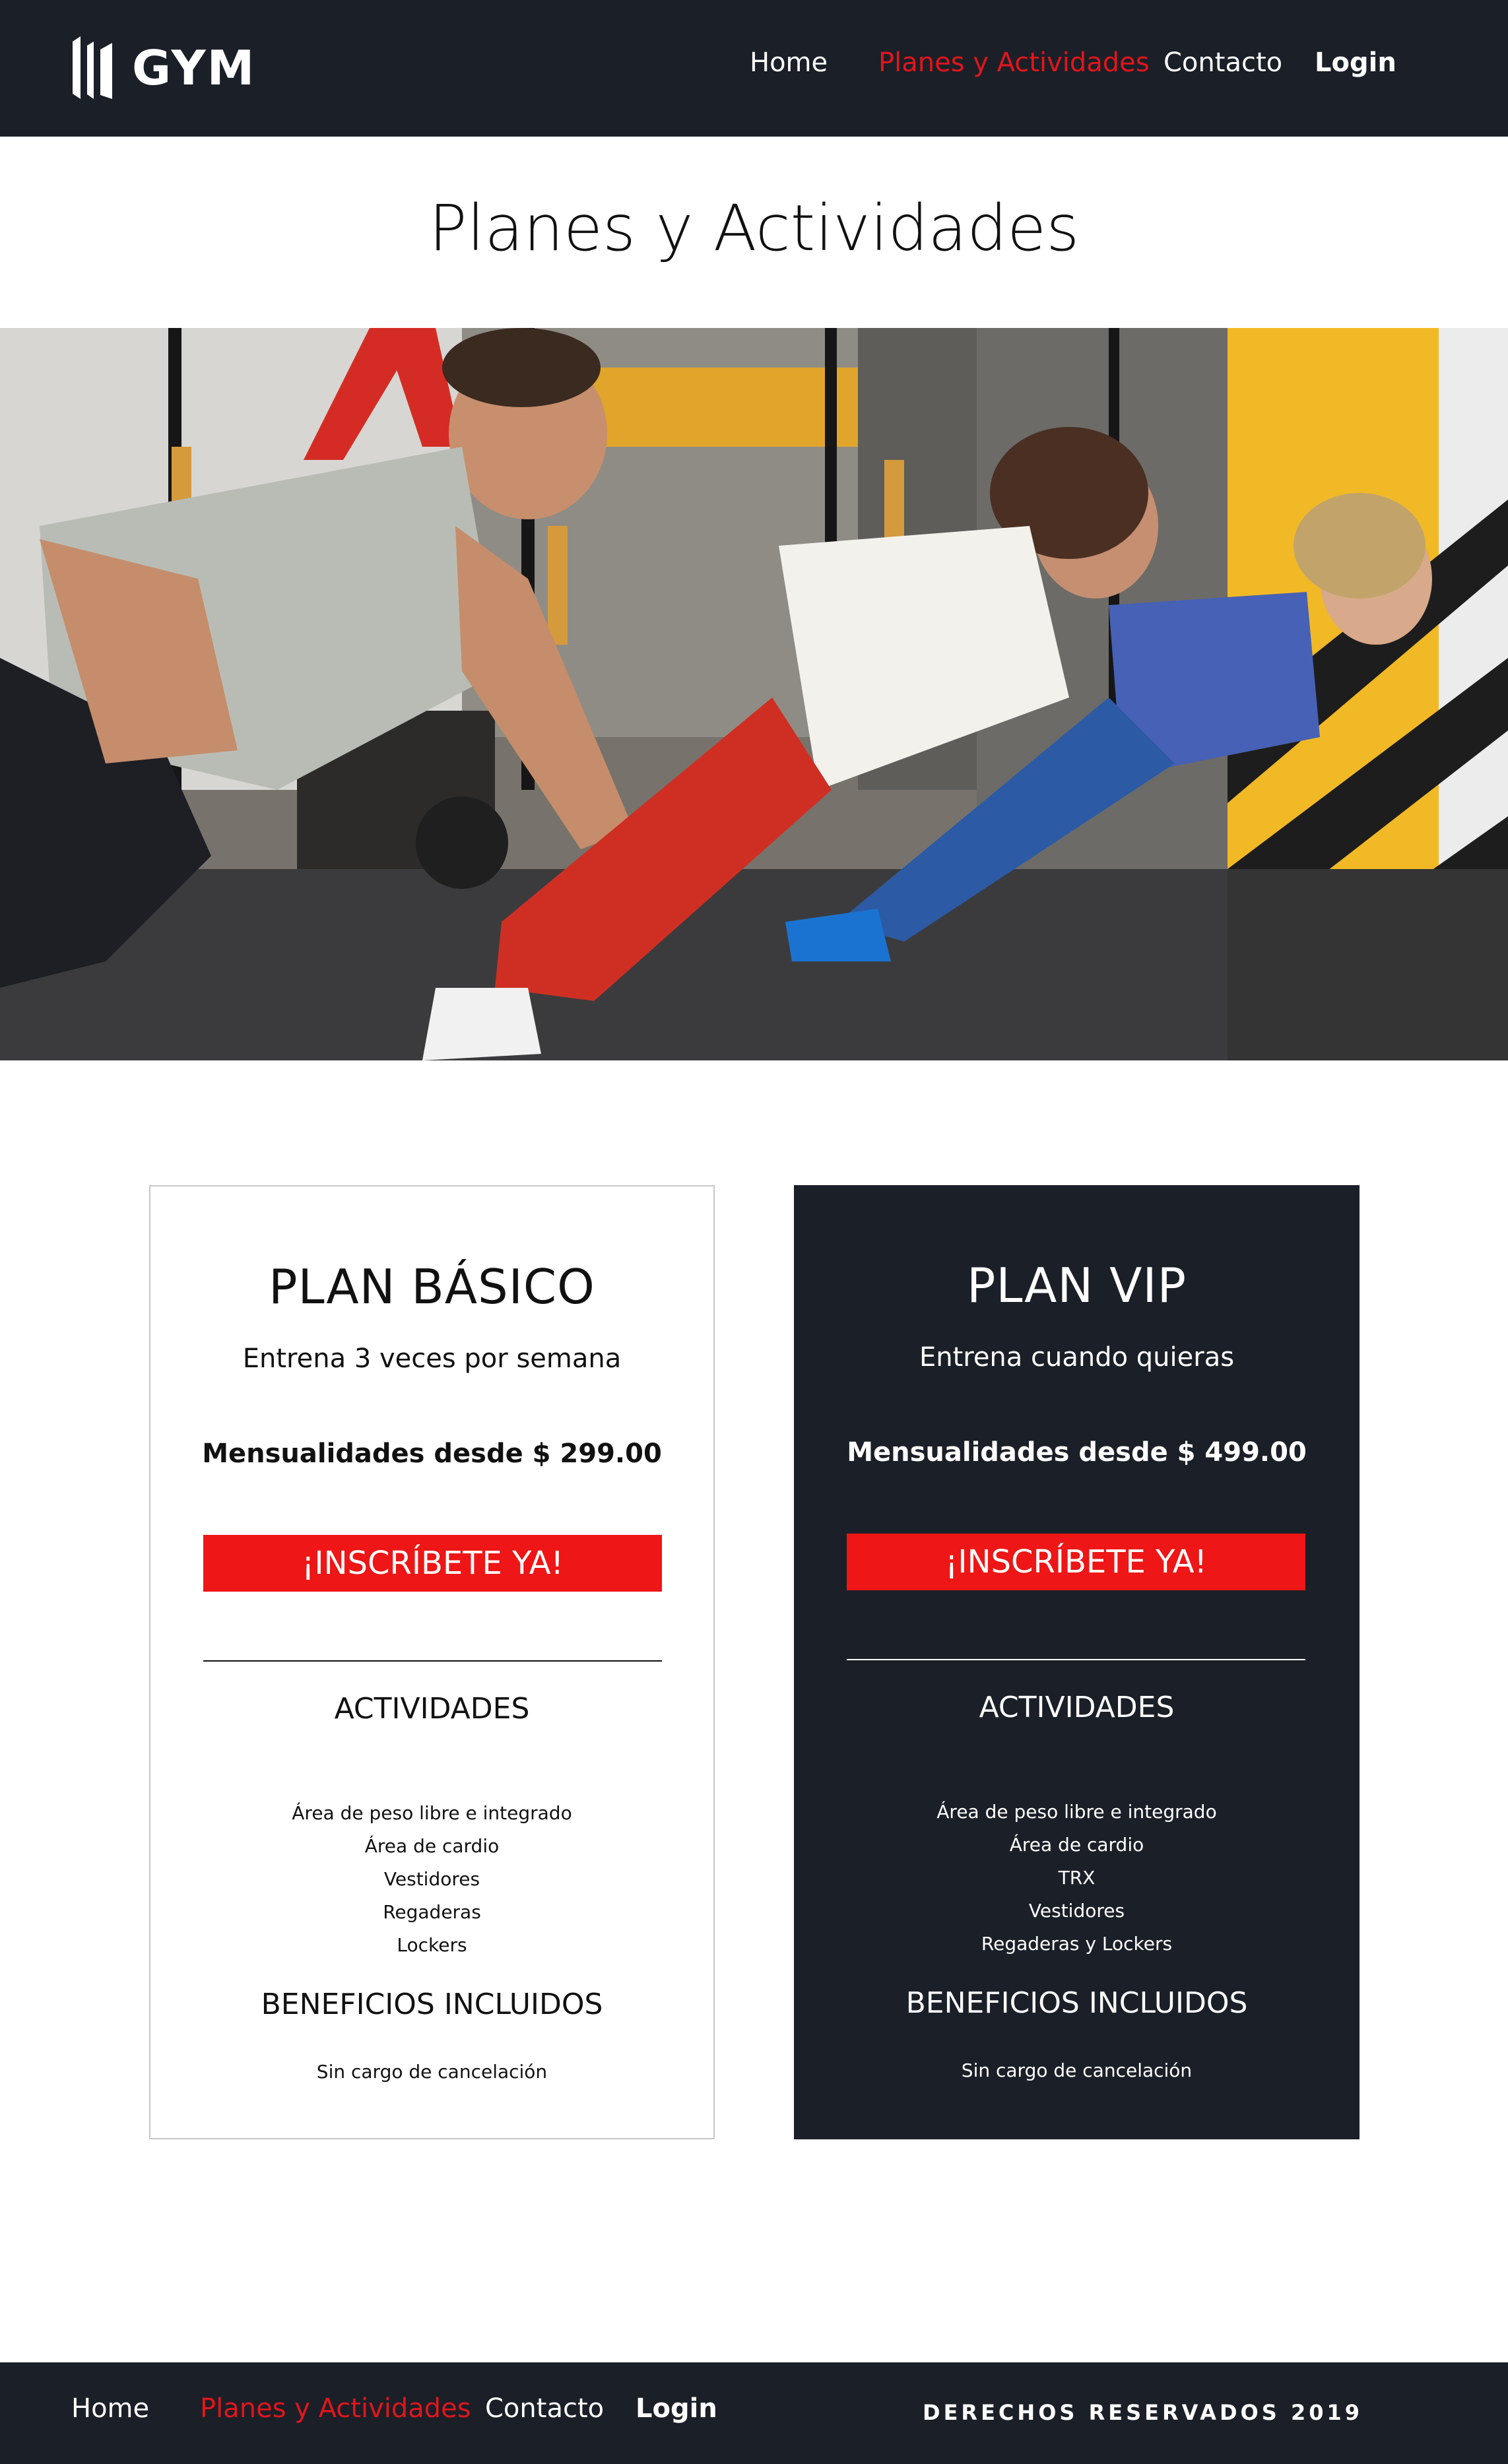  I want to click on activity-item: Regaderas y Lockers, so click(1077, 1944).